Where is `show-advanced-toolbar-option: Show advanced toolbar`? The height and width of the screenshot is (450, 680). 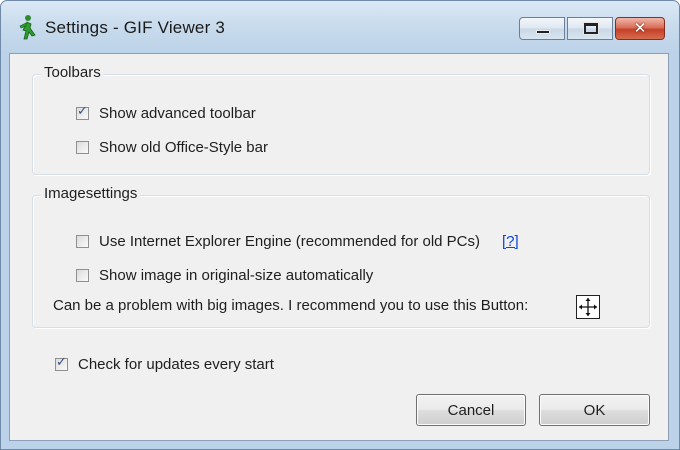 show-advanced-toolbar-option: Show advanced toolbar is located at coordinates (166, 113).